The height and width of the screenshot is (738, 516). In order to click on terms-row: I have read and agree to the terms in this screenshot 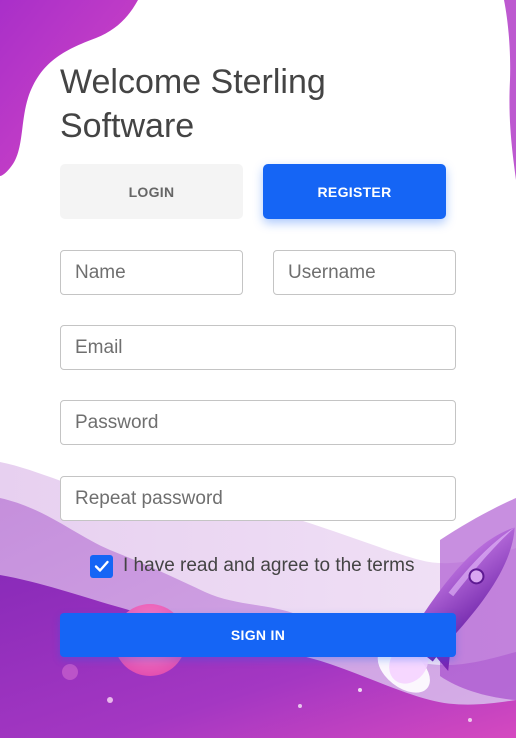, I will do `click(252, 566)`.